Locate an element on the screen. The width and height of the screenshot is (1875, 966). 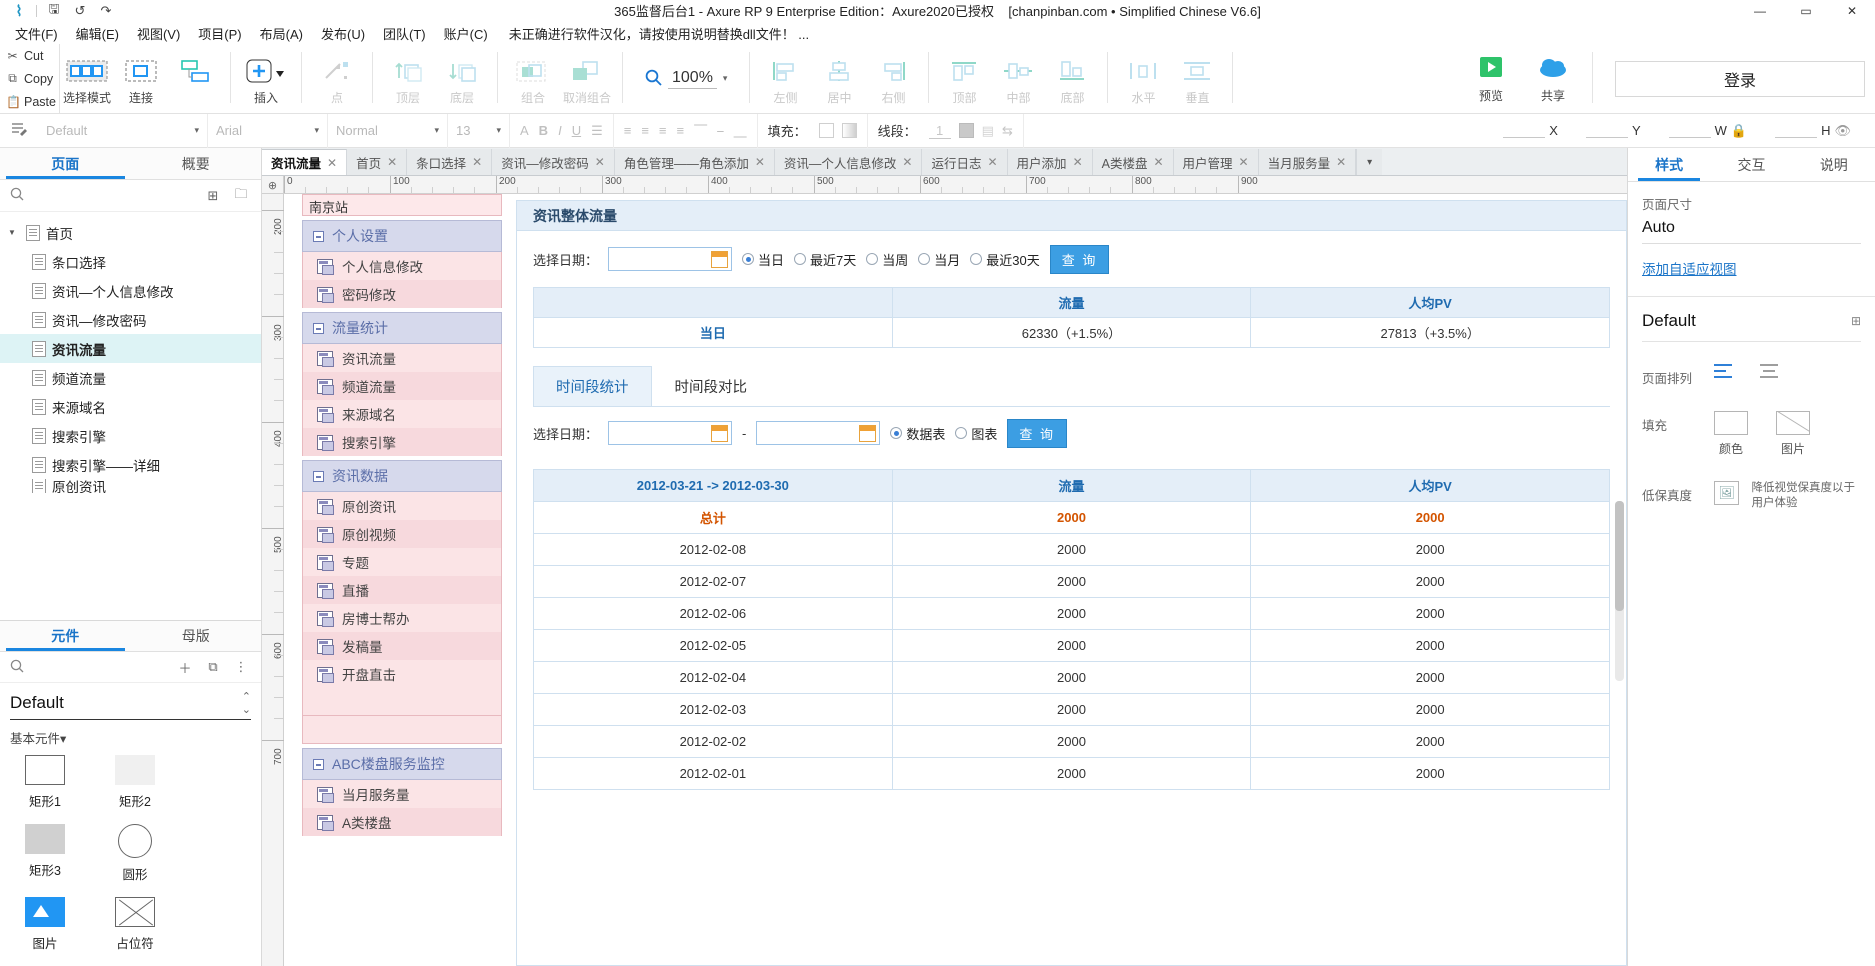
h-field: H 👁 is located at coordinates (1813, 131).